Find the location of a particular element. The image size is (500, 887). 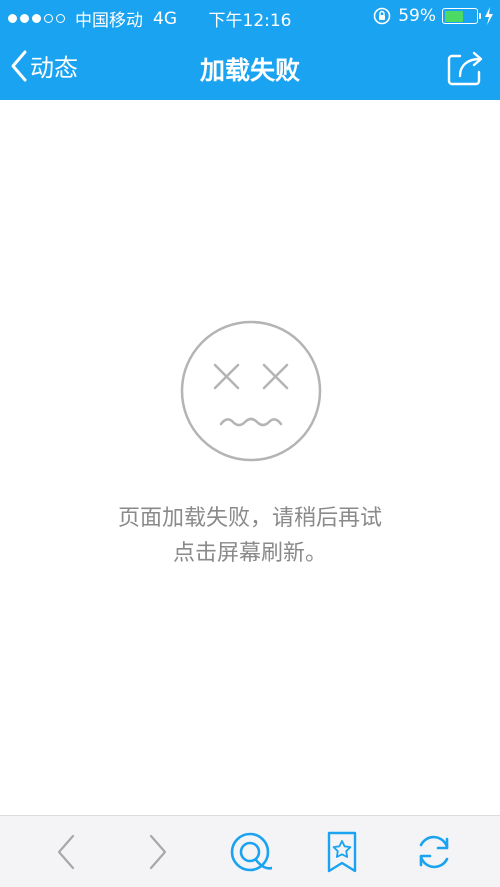

battery-icon is located at coordinates (461, 16).